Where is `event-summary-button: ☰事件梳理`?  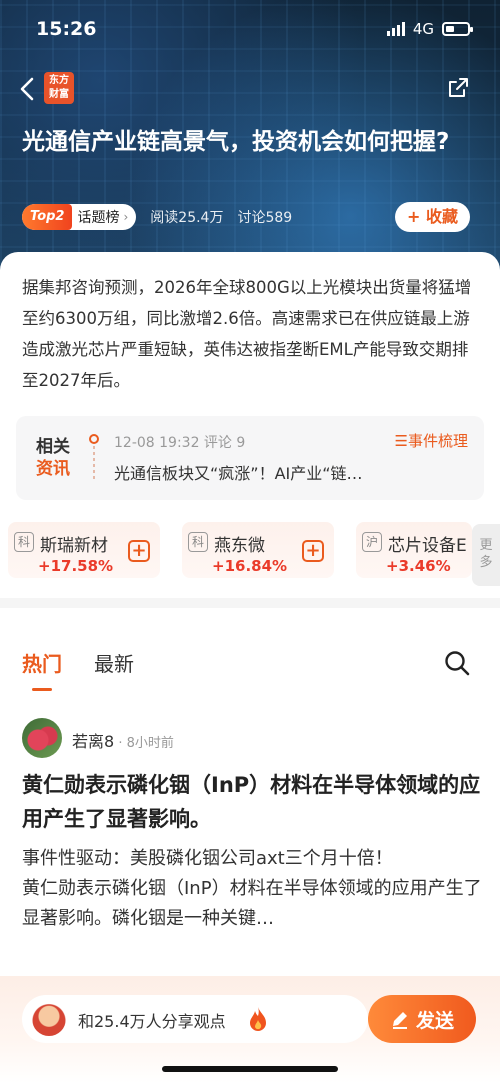
event-summary-button: ☰事件梳理 is located at coordinates (431, 440).